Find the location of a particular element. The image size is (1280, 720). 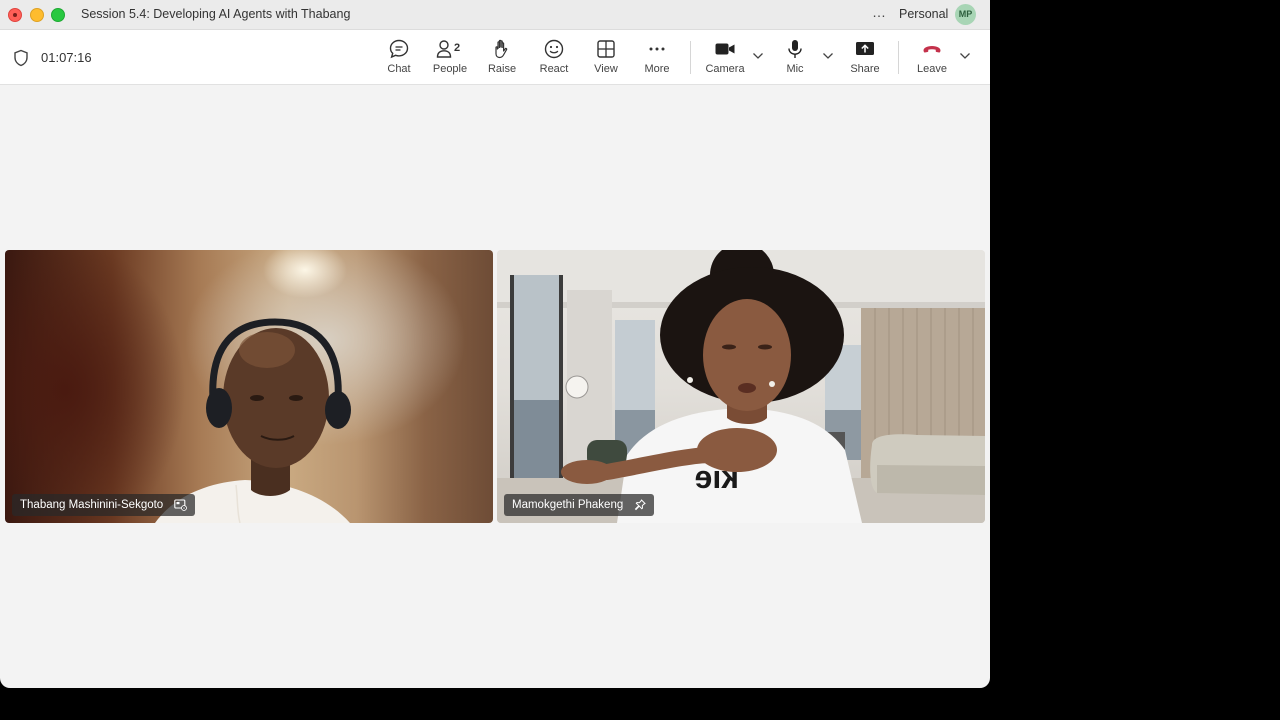

raise-label: Raise is located at coordinates (502, 69).